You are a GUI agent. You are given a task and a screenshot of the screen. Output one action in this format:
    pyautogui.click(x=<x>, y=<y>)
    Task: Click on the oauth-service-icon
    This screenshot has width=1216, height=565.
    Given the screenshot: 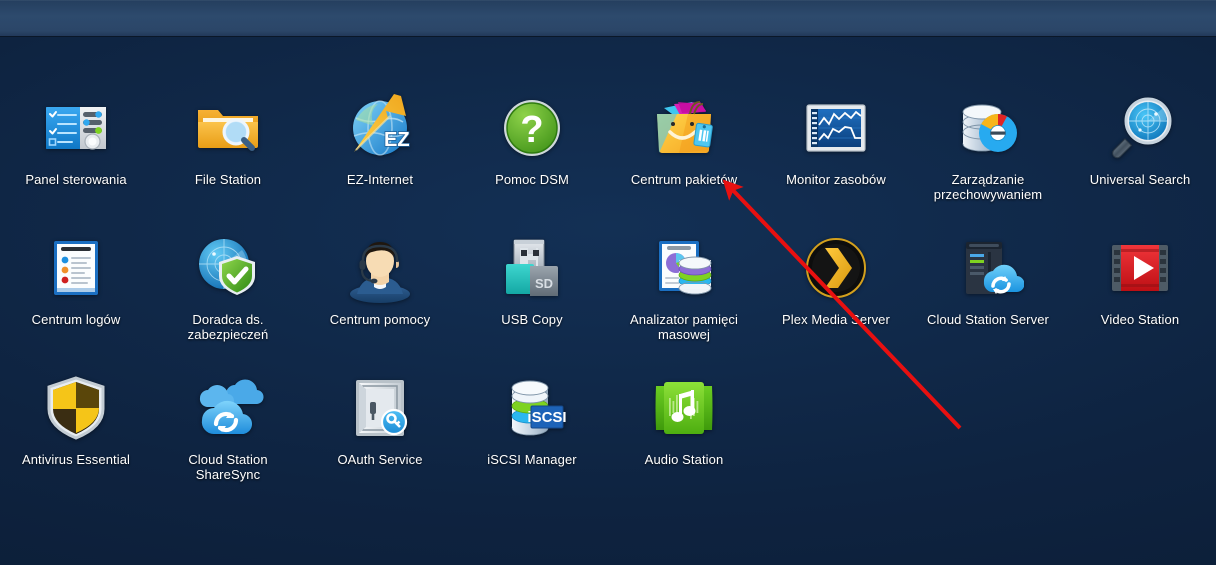 What is the action you would take?
    pyautogui.click(x=380, y=408)
    